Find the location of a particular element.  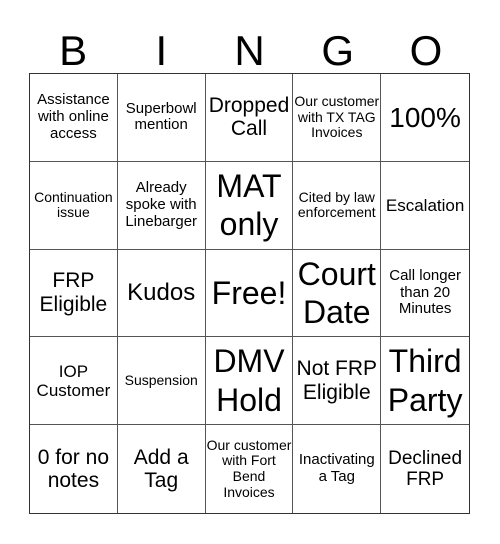

bingo-cell: Our customer with Fort Bend Invoices is located at coordinates (250, 469).